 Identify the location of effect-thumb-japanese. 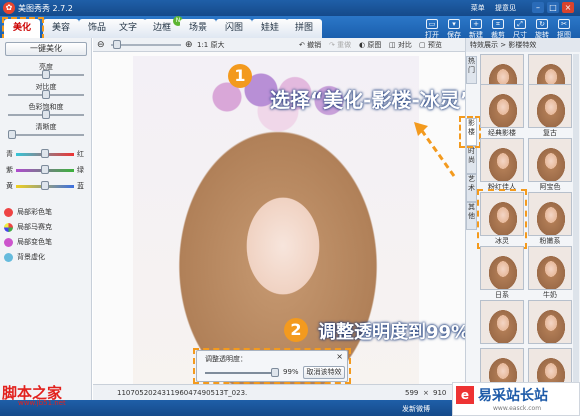
(502, 268).